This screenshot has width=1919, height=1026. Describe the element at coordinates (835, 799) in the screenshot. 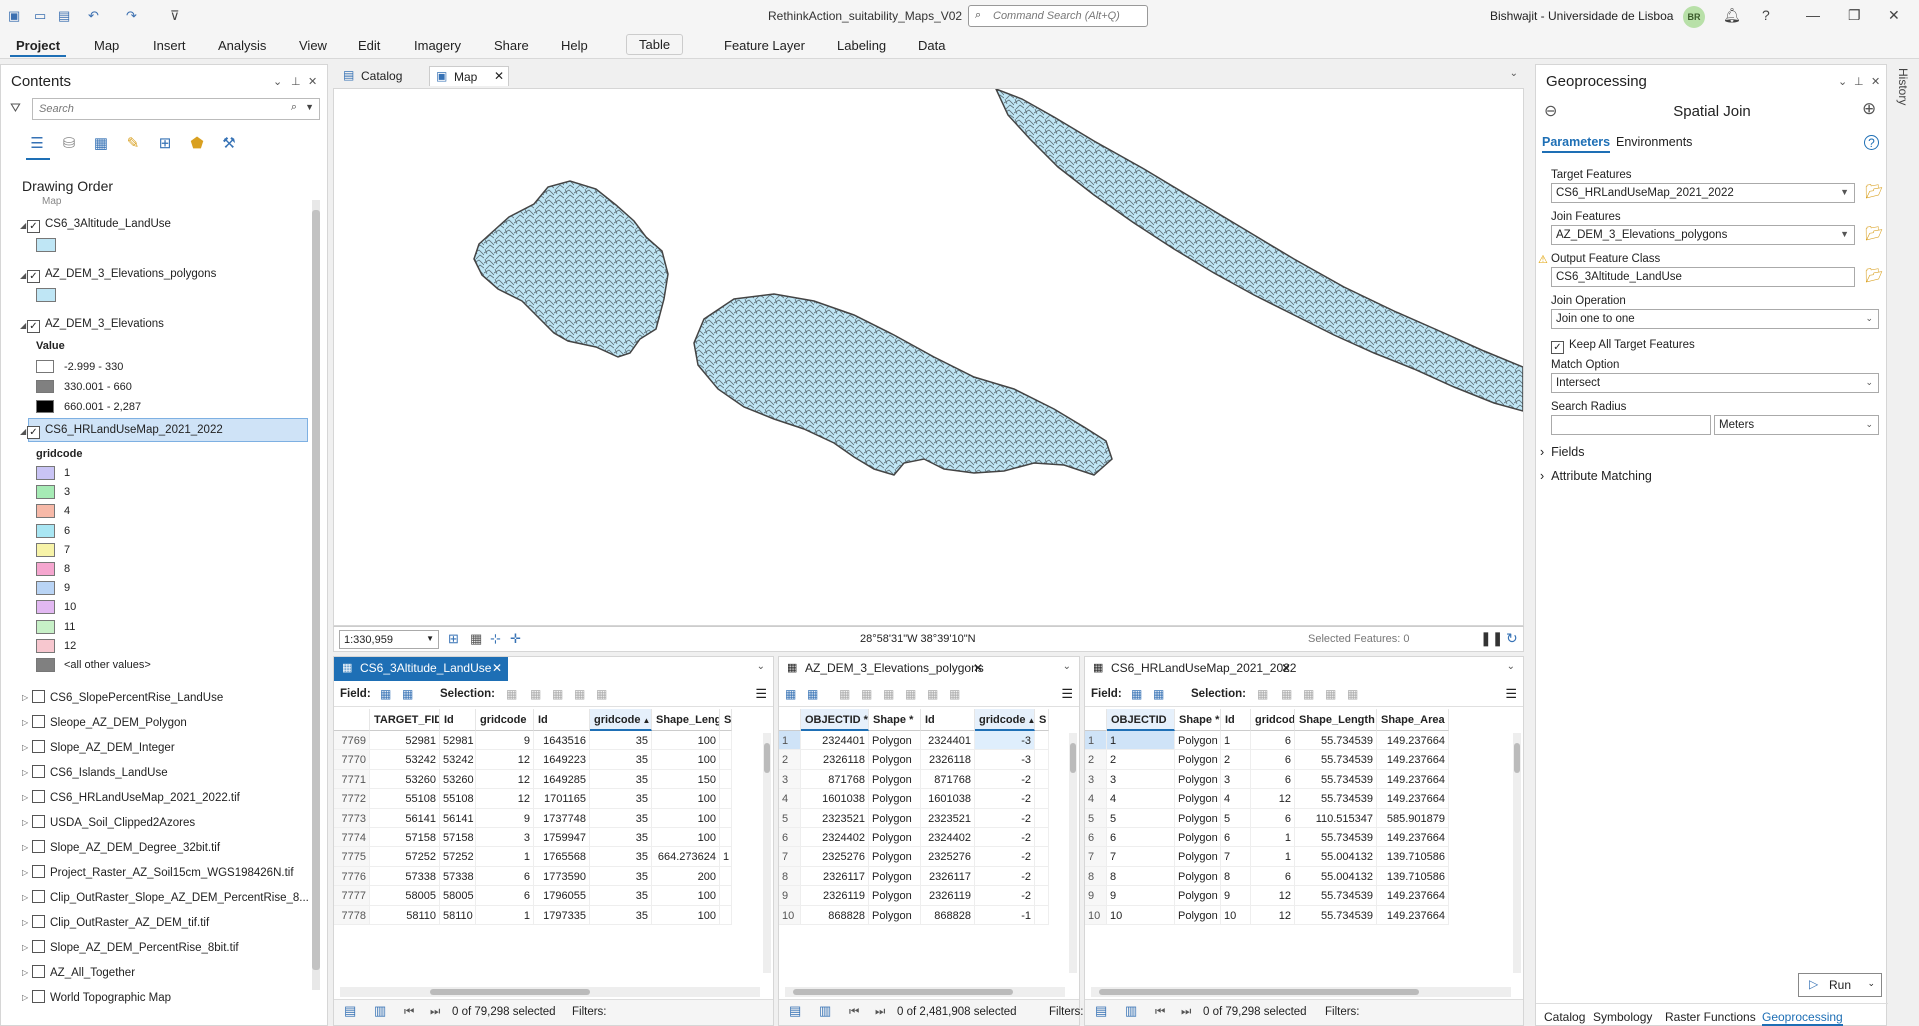

I see `table-cell: 1601038` at that location.